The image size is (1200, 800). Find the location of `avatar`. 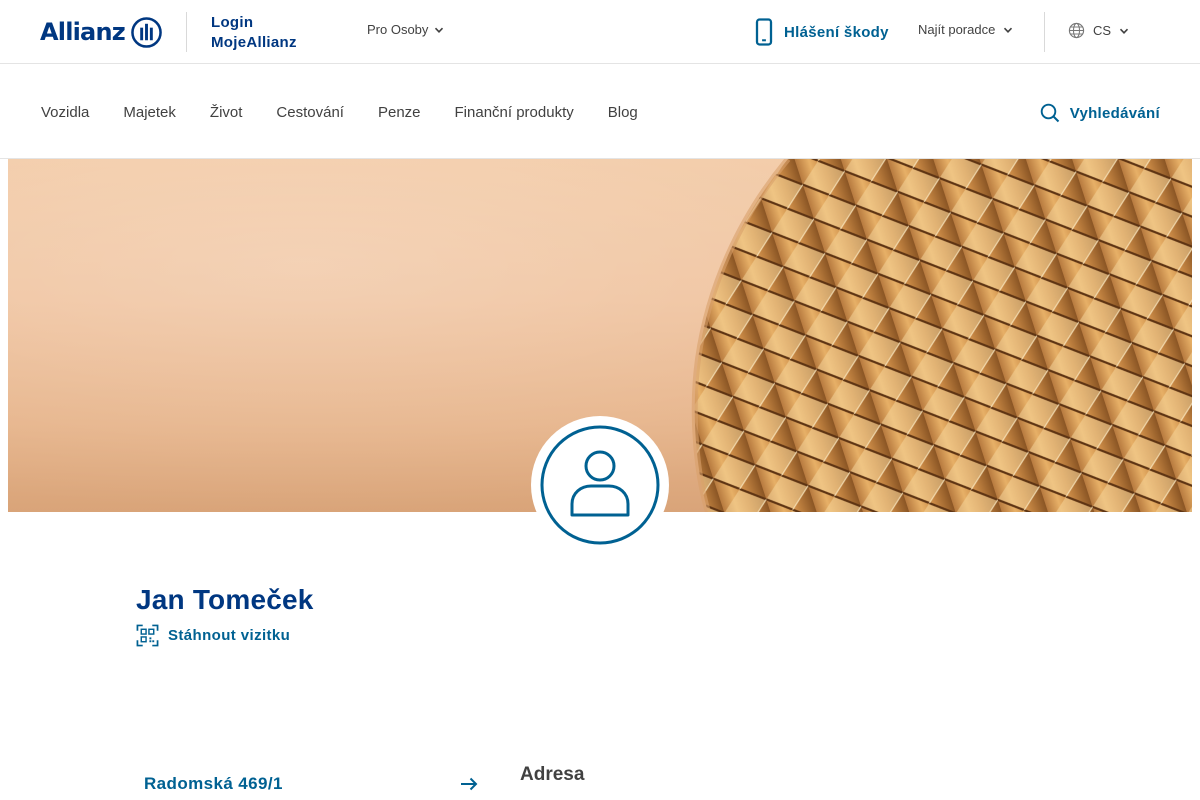

avatar is located at coordinates (600, 485).